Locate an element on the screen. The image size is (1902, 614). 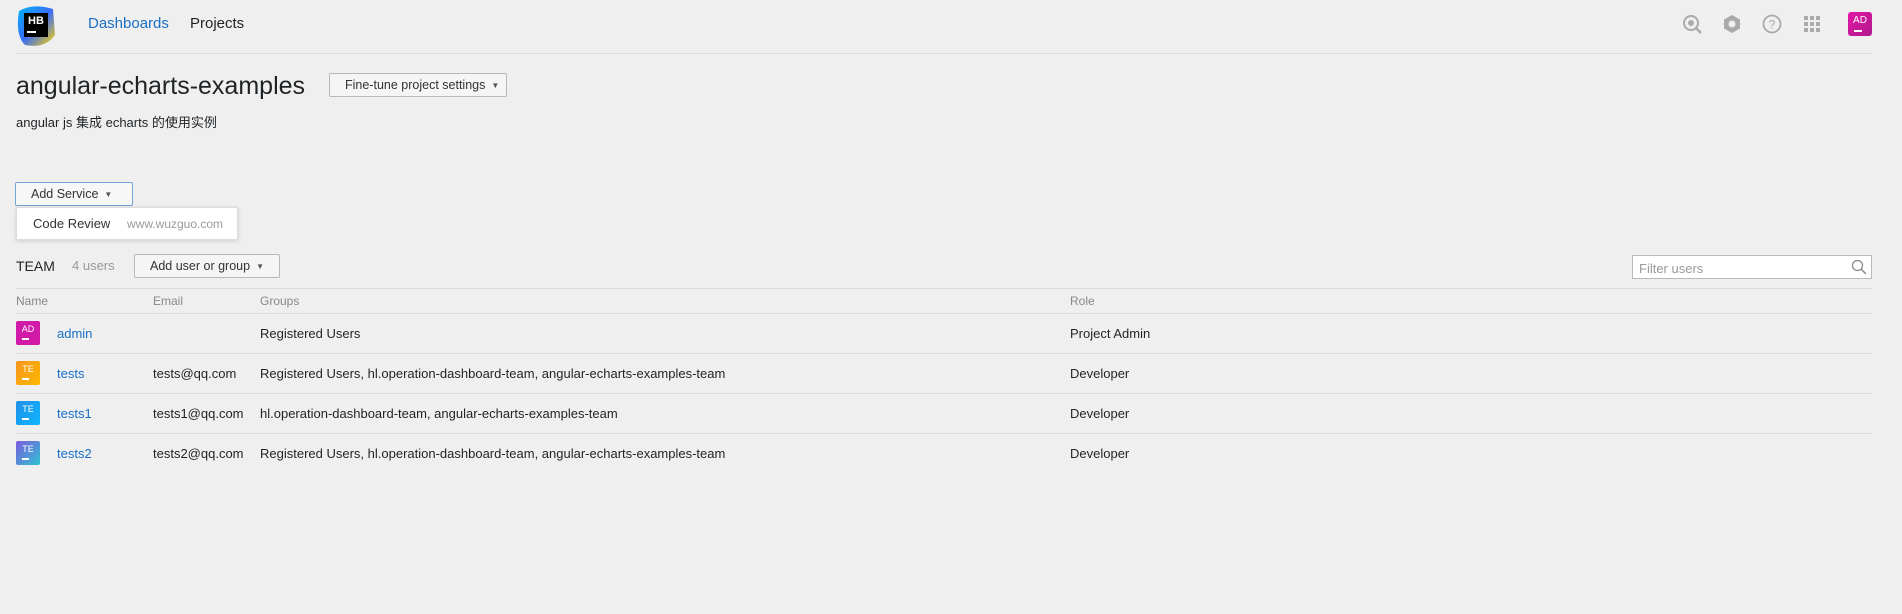
help-icon: ? is located at coordinates (1772, 24).